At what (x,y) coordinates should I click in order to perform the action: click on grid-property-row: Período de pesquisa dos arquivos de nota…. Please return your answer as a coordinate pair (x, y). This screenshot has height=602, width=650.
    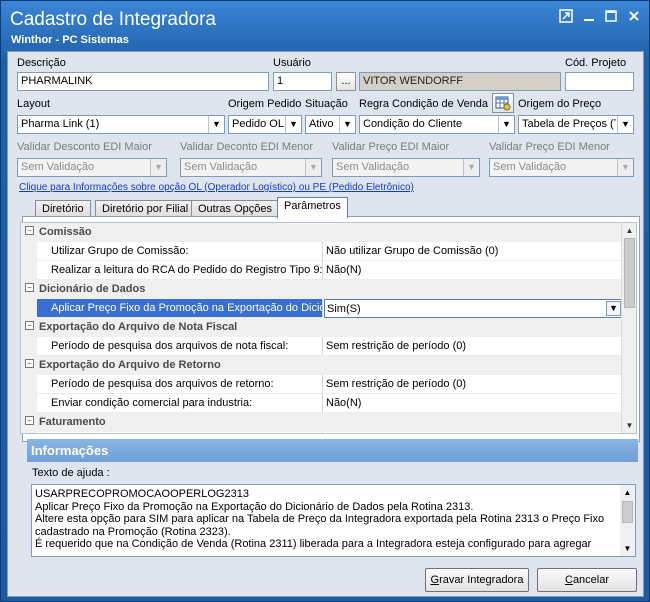
    Looking at the image, I should click on (322, 346).